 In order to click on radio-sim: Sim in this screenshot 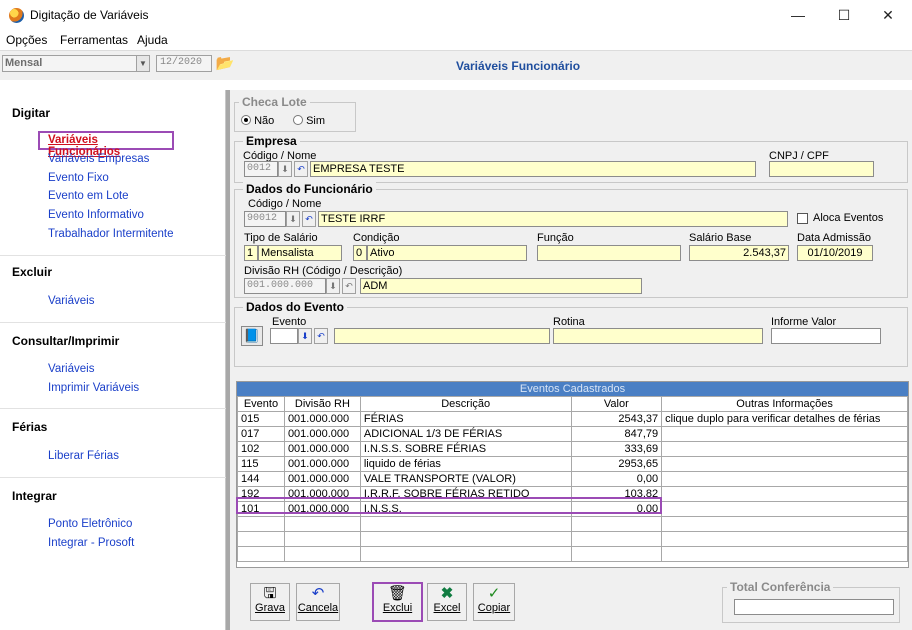, I will do `click(309, 121)`.